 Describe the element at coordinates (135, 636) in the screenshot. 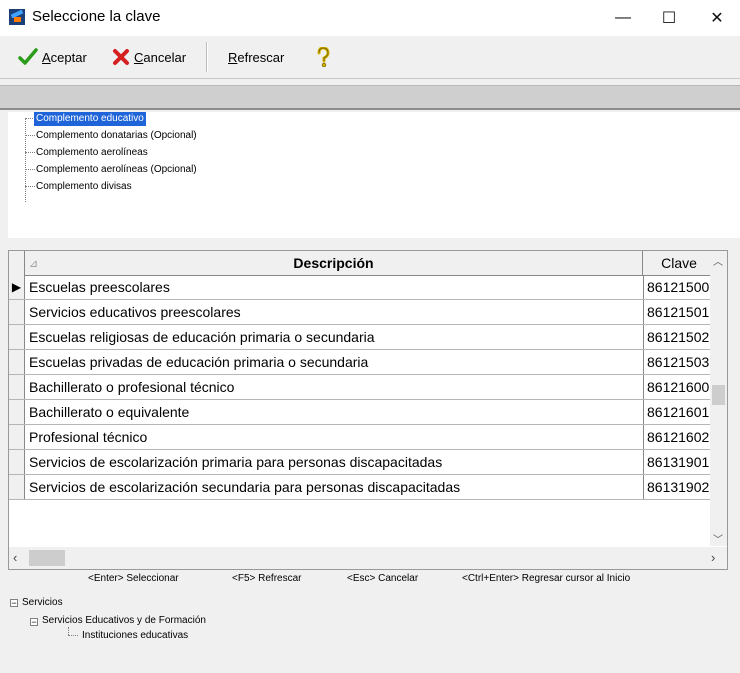

I see `category-level-3: Instituciones educativas` at that location.